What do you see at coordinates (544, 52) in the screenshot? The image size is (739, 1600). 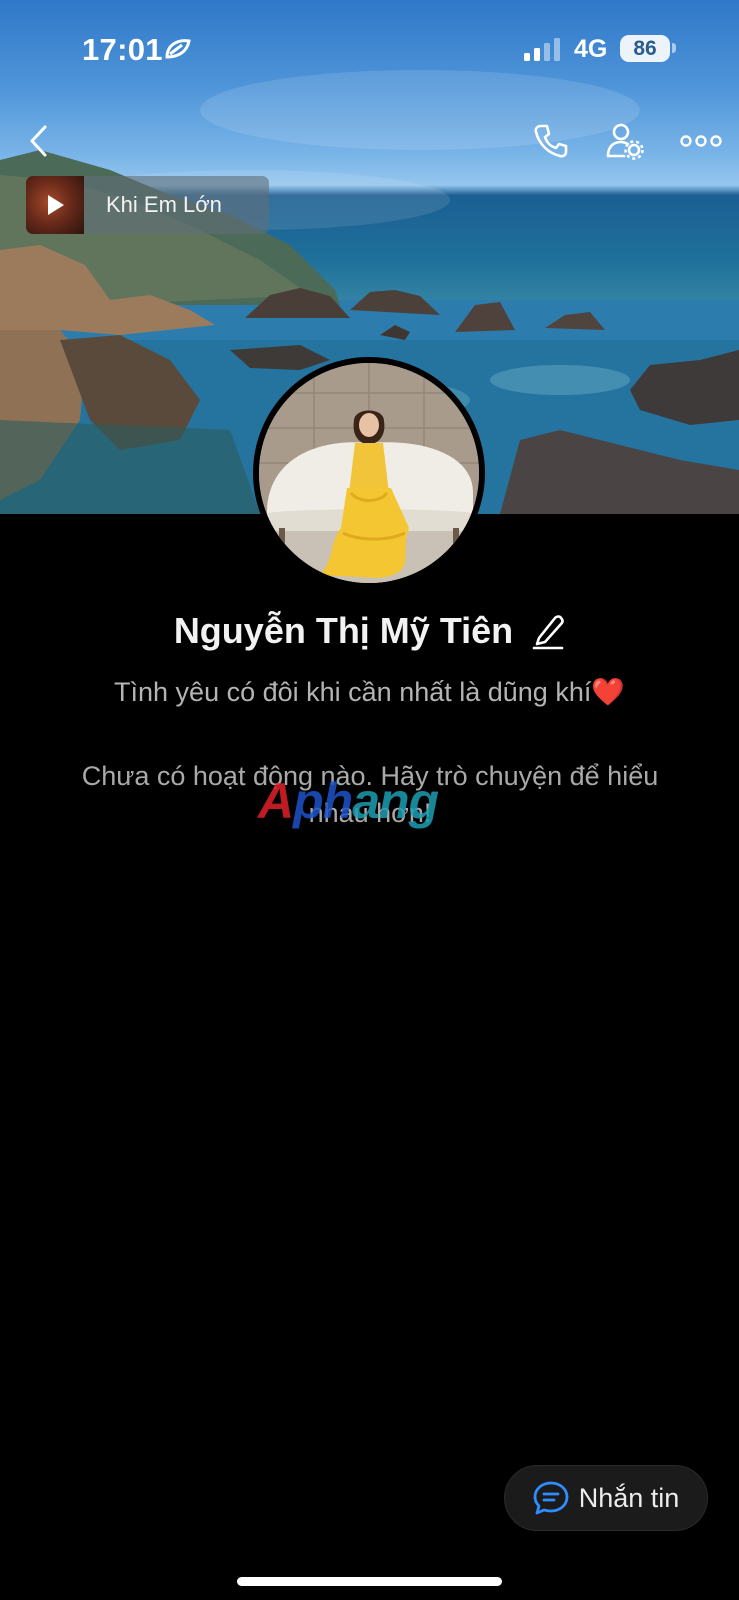 I see `signal-icon` at bounding box center [544, 52].